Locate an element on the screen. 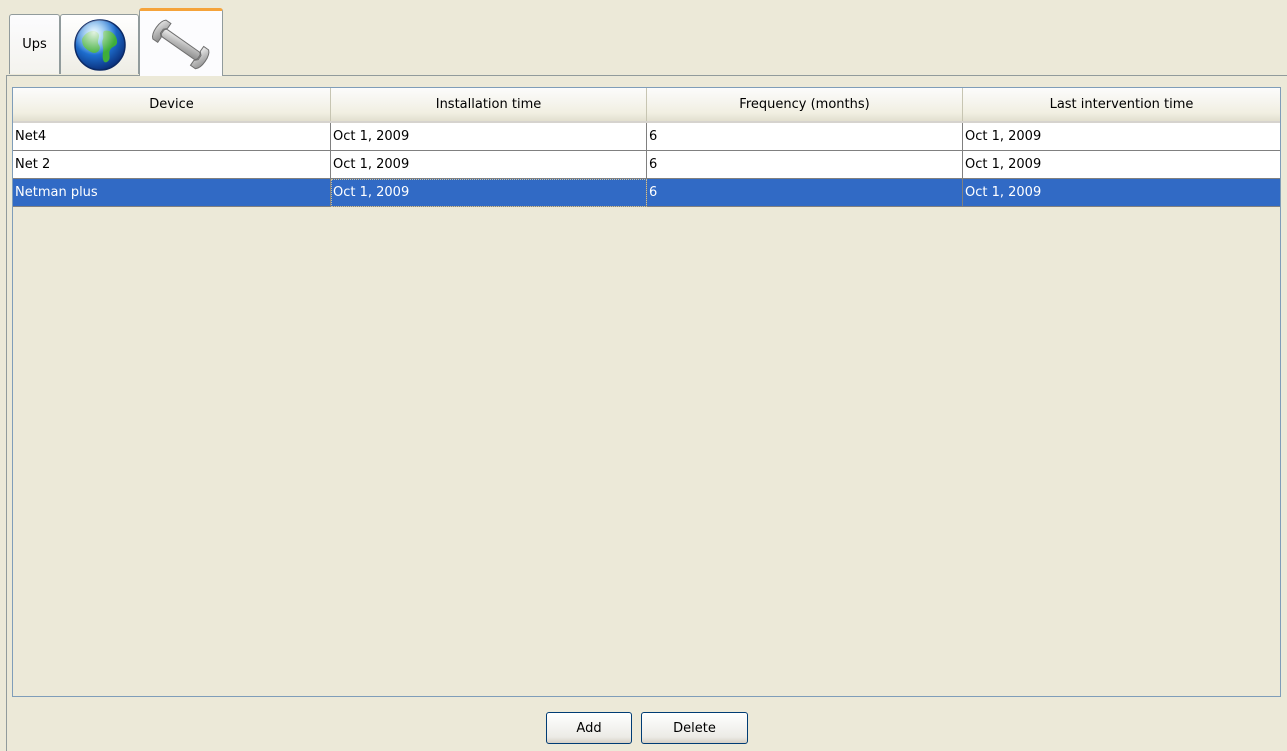 This screenshot has width=1287, height=751. tab-tools is located at coordinates (181, 42).